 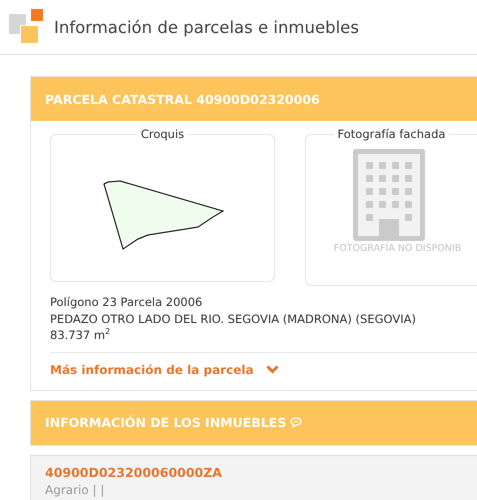 I want to click on comment-icon, so click(x=296, y=422).